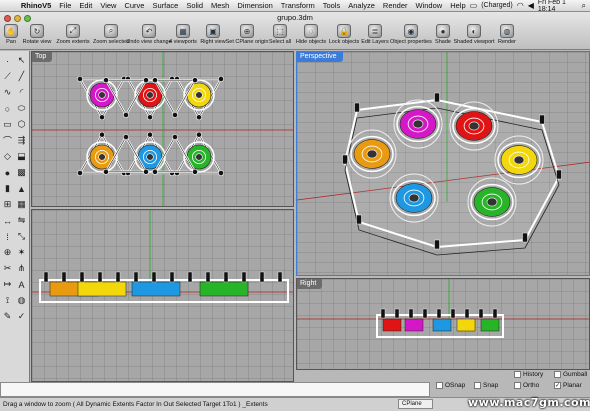  I want to click on top-frame-link-3-post, so click(146, 171).